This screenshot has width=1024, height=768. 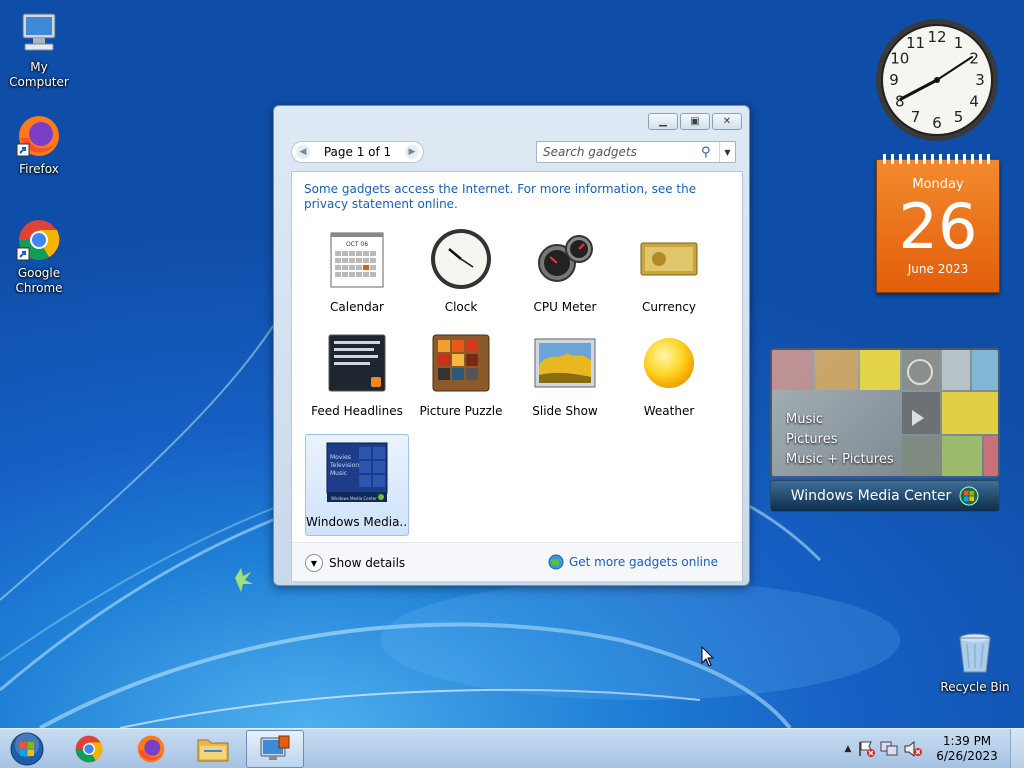 I want to click on taskbar-gadgets, so click(x=275, y=749).